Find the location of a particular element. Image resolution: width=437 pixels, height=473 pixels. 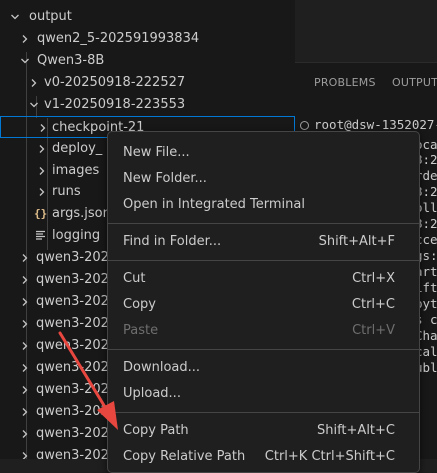

tree-item-folder: qwen2_5-202591993834 is located at coordinates (147, 39).